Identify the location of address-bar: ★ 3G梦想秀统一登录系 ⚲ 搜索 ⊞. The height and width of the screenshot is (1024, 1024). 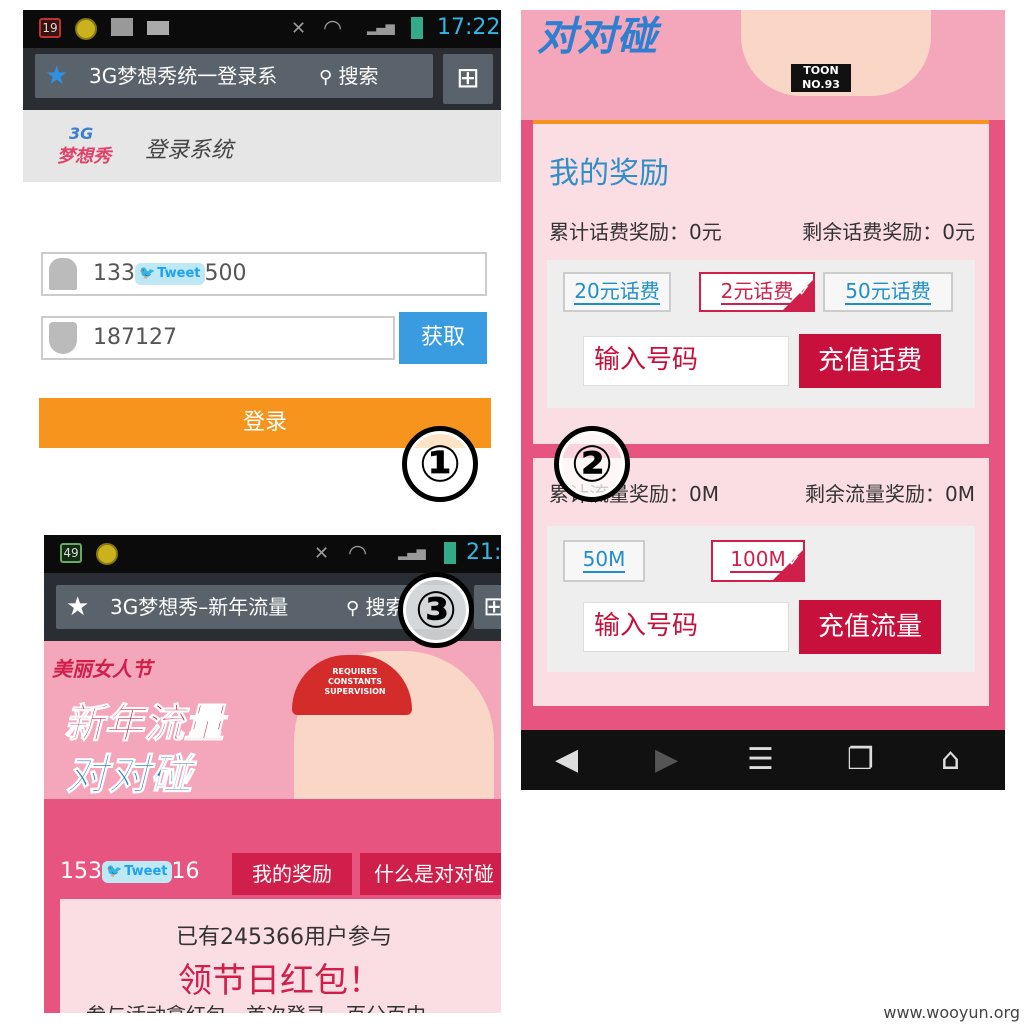
(262, 79).